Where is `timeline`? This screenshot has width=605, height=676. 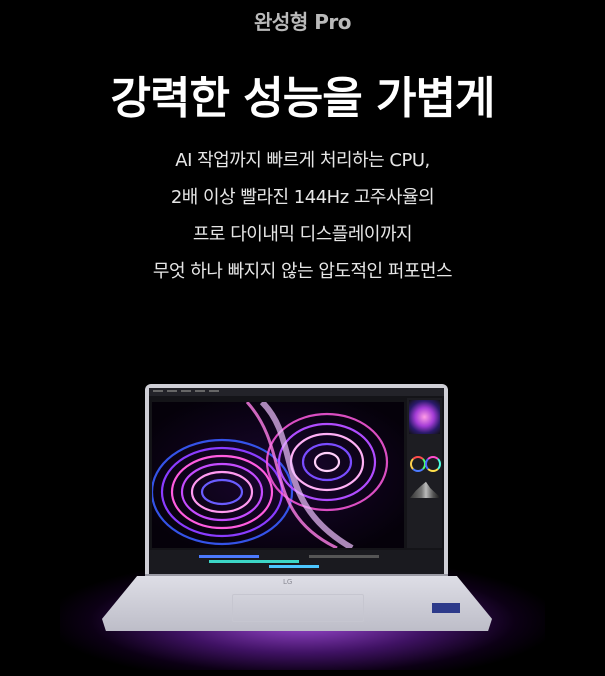 timeline is located at coordinates (296, 562).